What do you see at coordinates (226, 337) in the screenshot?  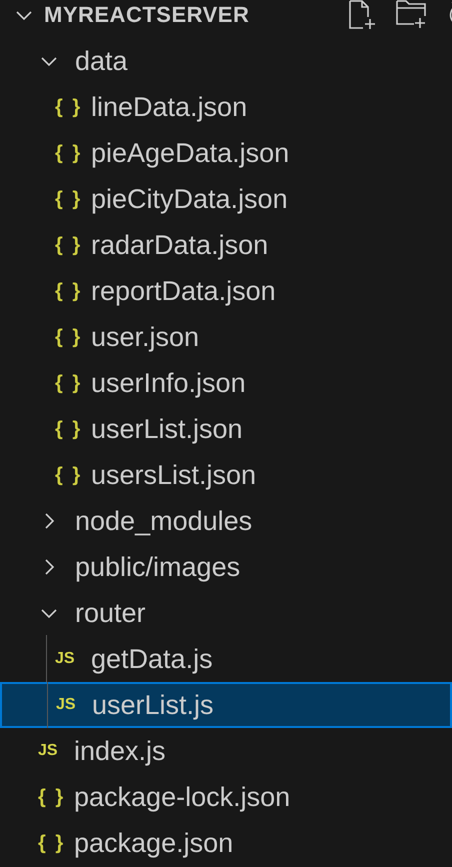 I see `tree-item: { } user.json` at bounding box center [226, 337].